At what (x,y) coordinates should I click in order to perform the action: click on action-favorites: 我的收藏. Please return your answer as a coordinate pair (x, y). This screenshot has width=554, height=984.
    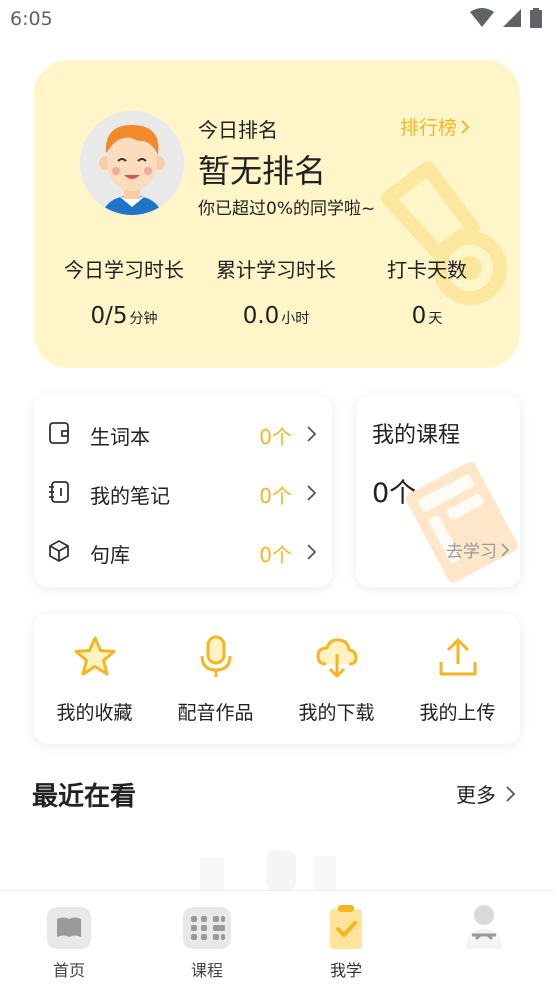
    Looking at the image, I should click on (94, 679).